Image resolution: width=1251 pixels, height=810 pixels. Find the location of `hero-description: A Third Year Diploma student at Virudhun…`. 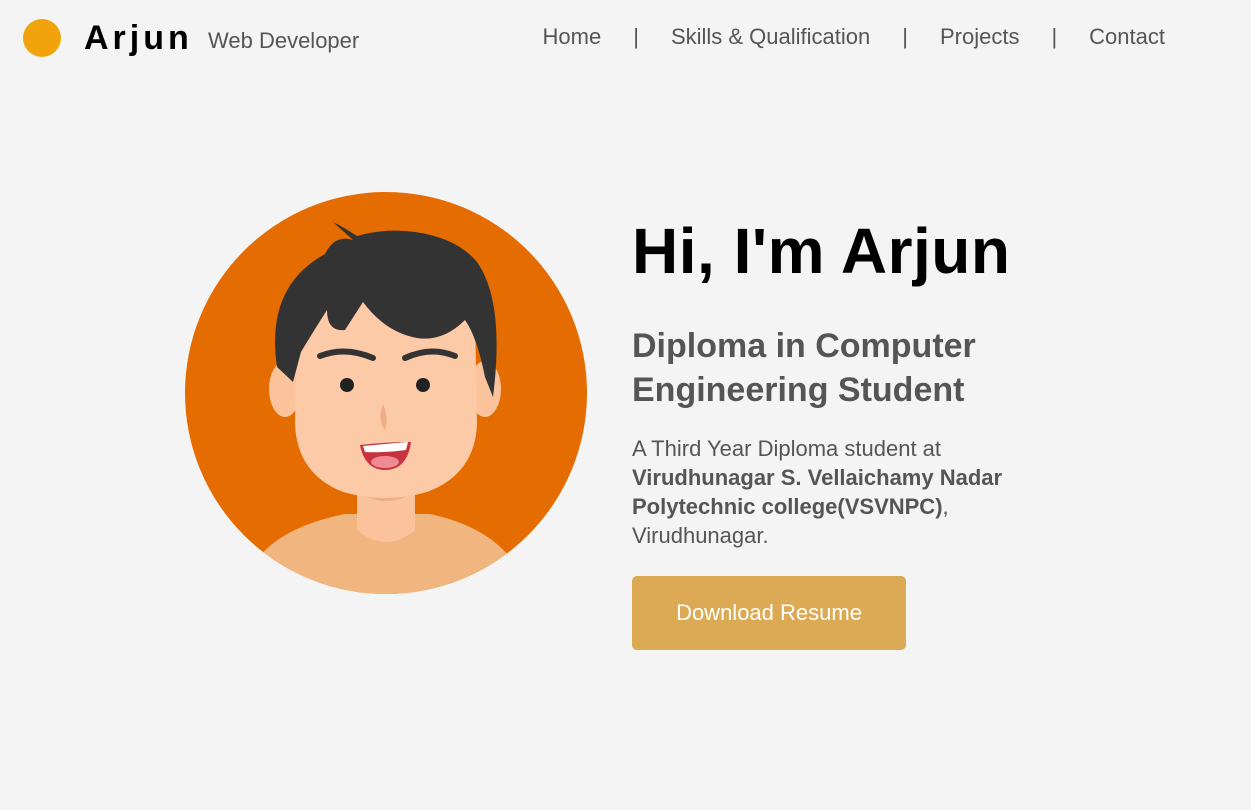

hero-description: A Third Year Diploma student at Virudhun… is located at coordinates (842, 492).